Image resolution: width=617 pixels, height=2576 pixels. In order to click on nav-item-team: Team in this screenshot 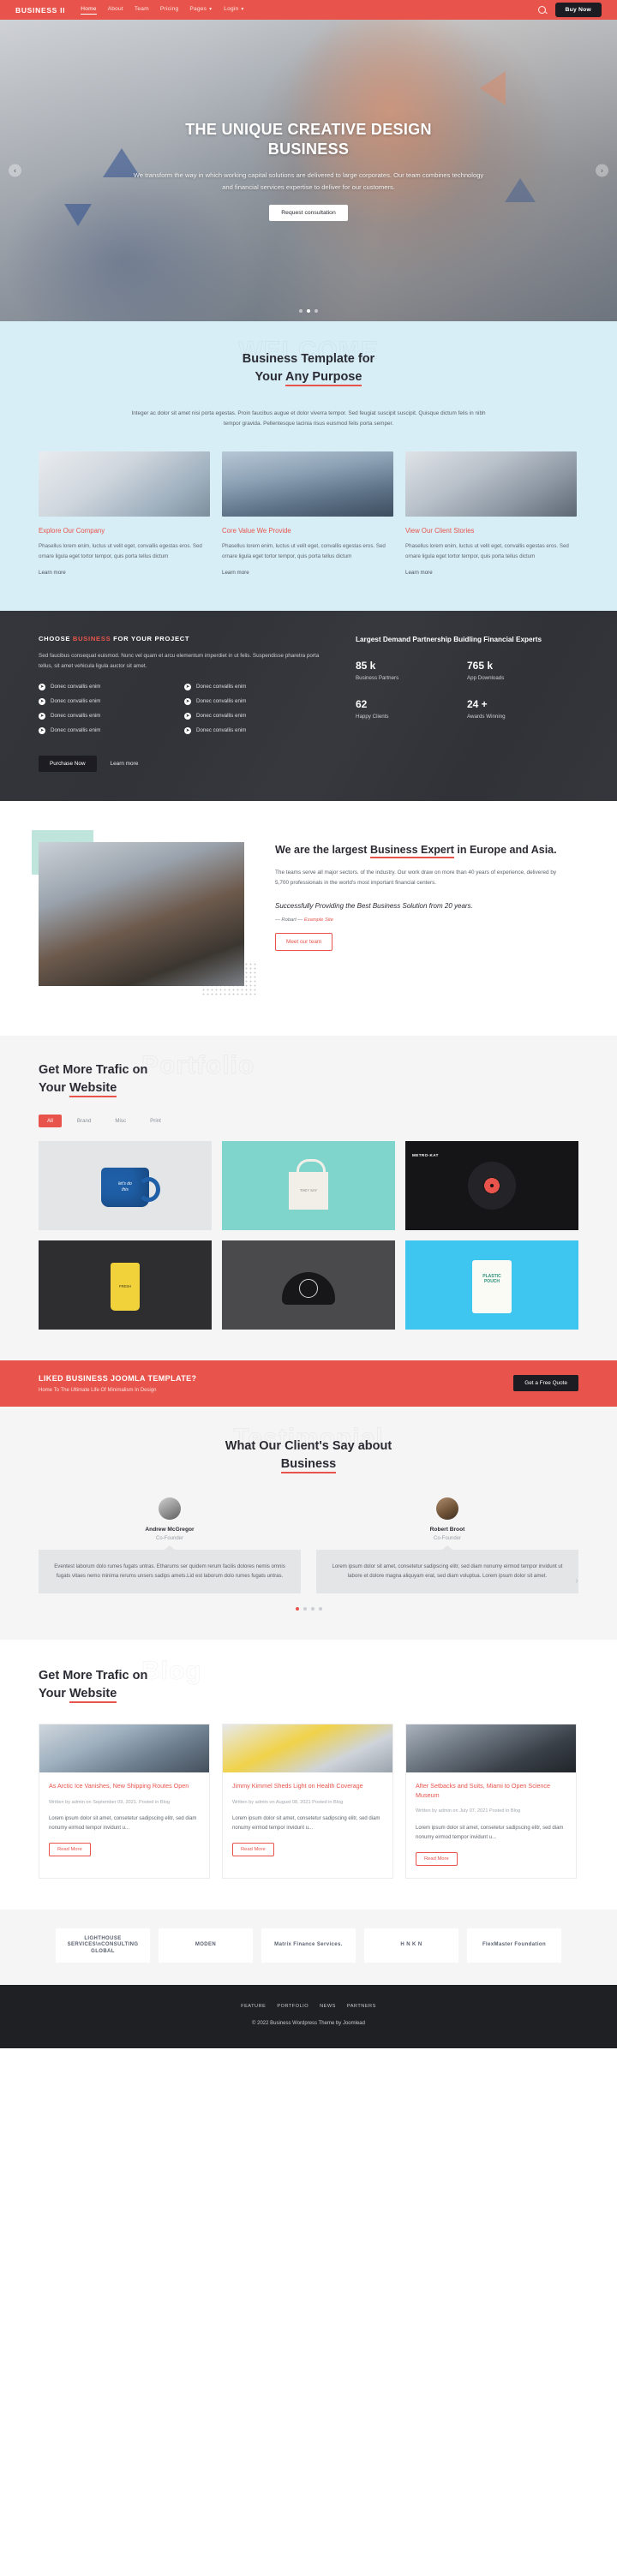, I will do `click(142, 11)`.